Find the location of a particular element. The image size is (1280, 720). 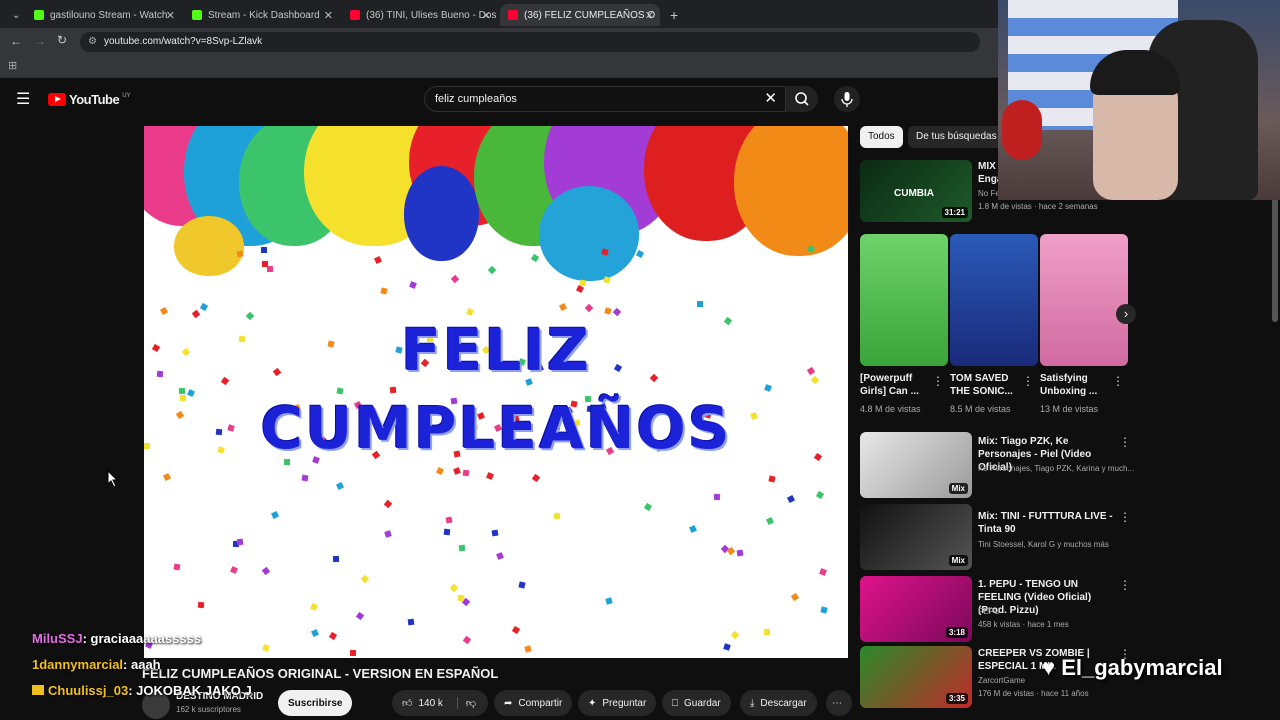

streamer-name: ♥ El_gabymarcial is located at coordinates (1132, 667).